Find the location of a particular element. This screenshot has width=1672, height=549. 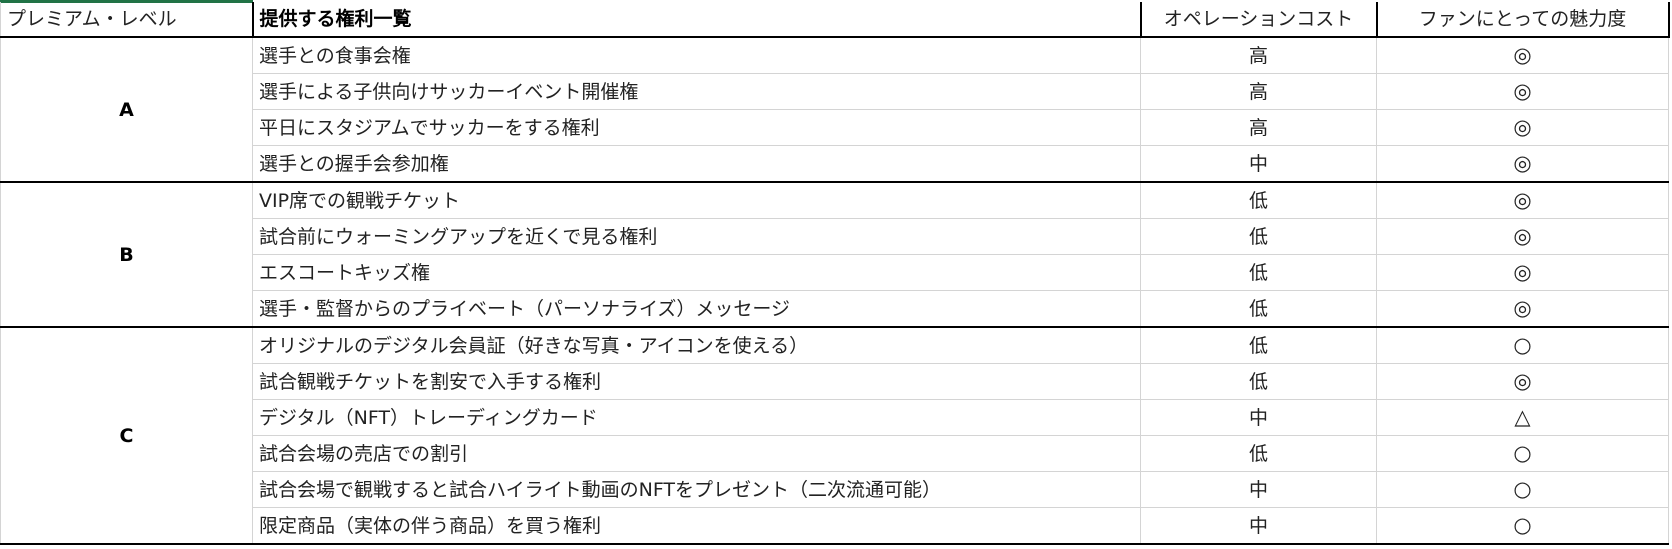

right-name-cell: 試合観戦チケットを割安で入手する権利 is located at coordinates (696, 381).